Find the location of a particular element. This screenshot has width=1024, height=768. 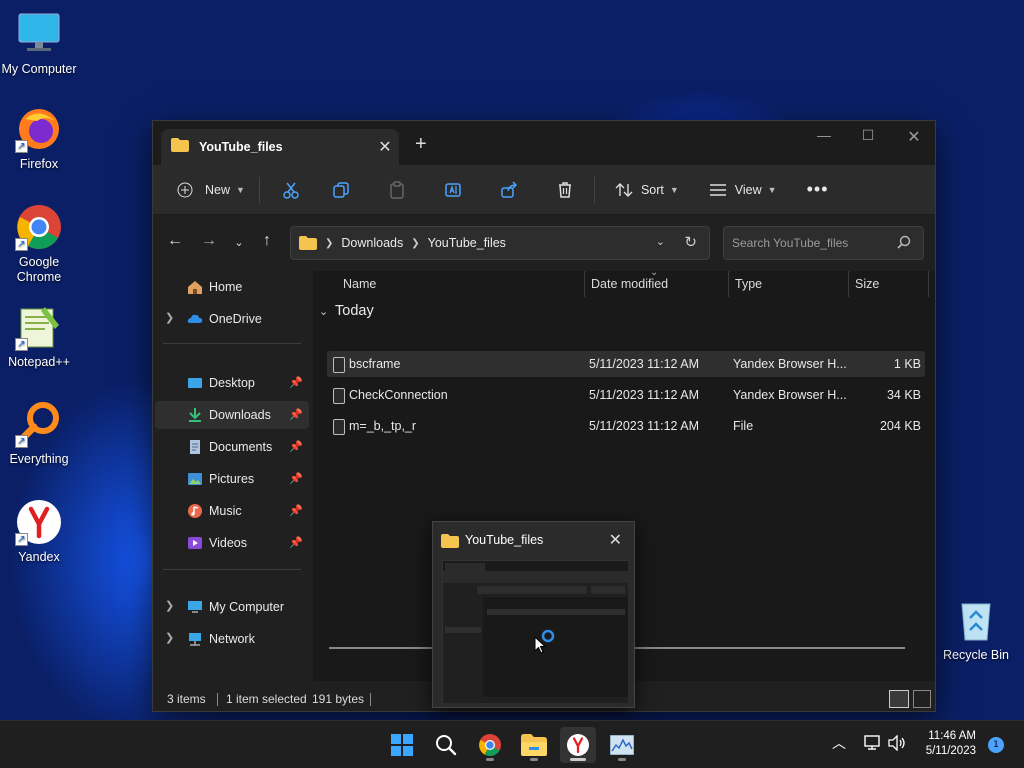

taskbar-yandex is located at coordinates (578, 745).